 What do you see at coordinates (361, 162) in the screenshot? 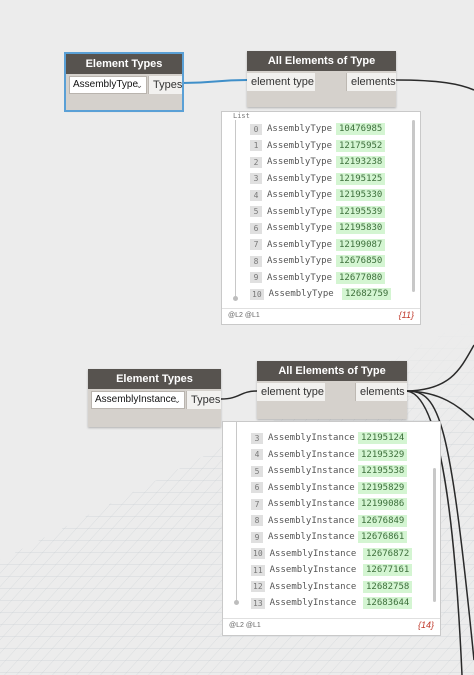
I see `element-id-value: 12193238` at bounding box center [361, 162].